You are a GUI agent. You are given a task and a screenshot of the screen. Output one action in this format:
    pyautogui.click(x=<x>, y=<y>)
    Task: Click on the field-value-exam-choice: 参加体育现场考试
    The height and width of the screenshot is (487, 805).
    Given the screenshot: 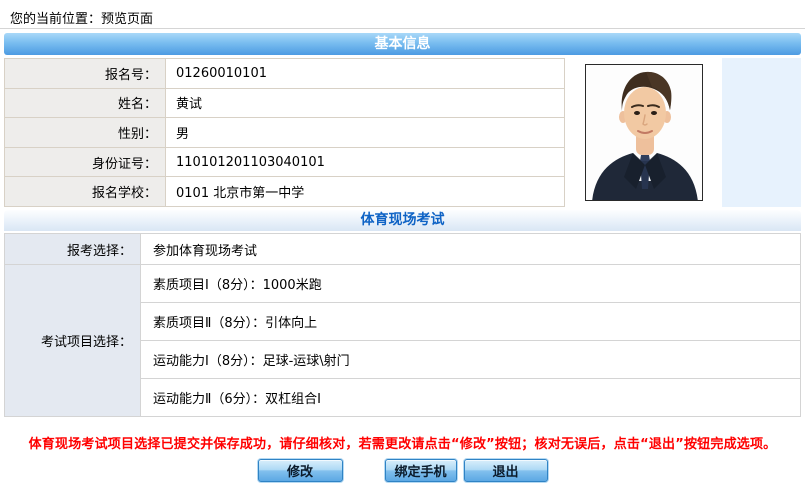 What is the action you would take?
    pyautogui.click(x=470, y=249)
    